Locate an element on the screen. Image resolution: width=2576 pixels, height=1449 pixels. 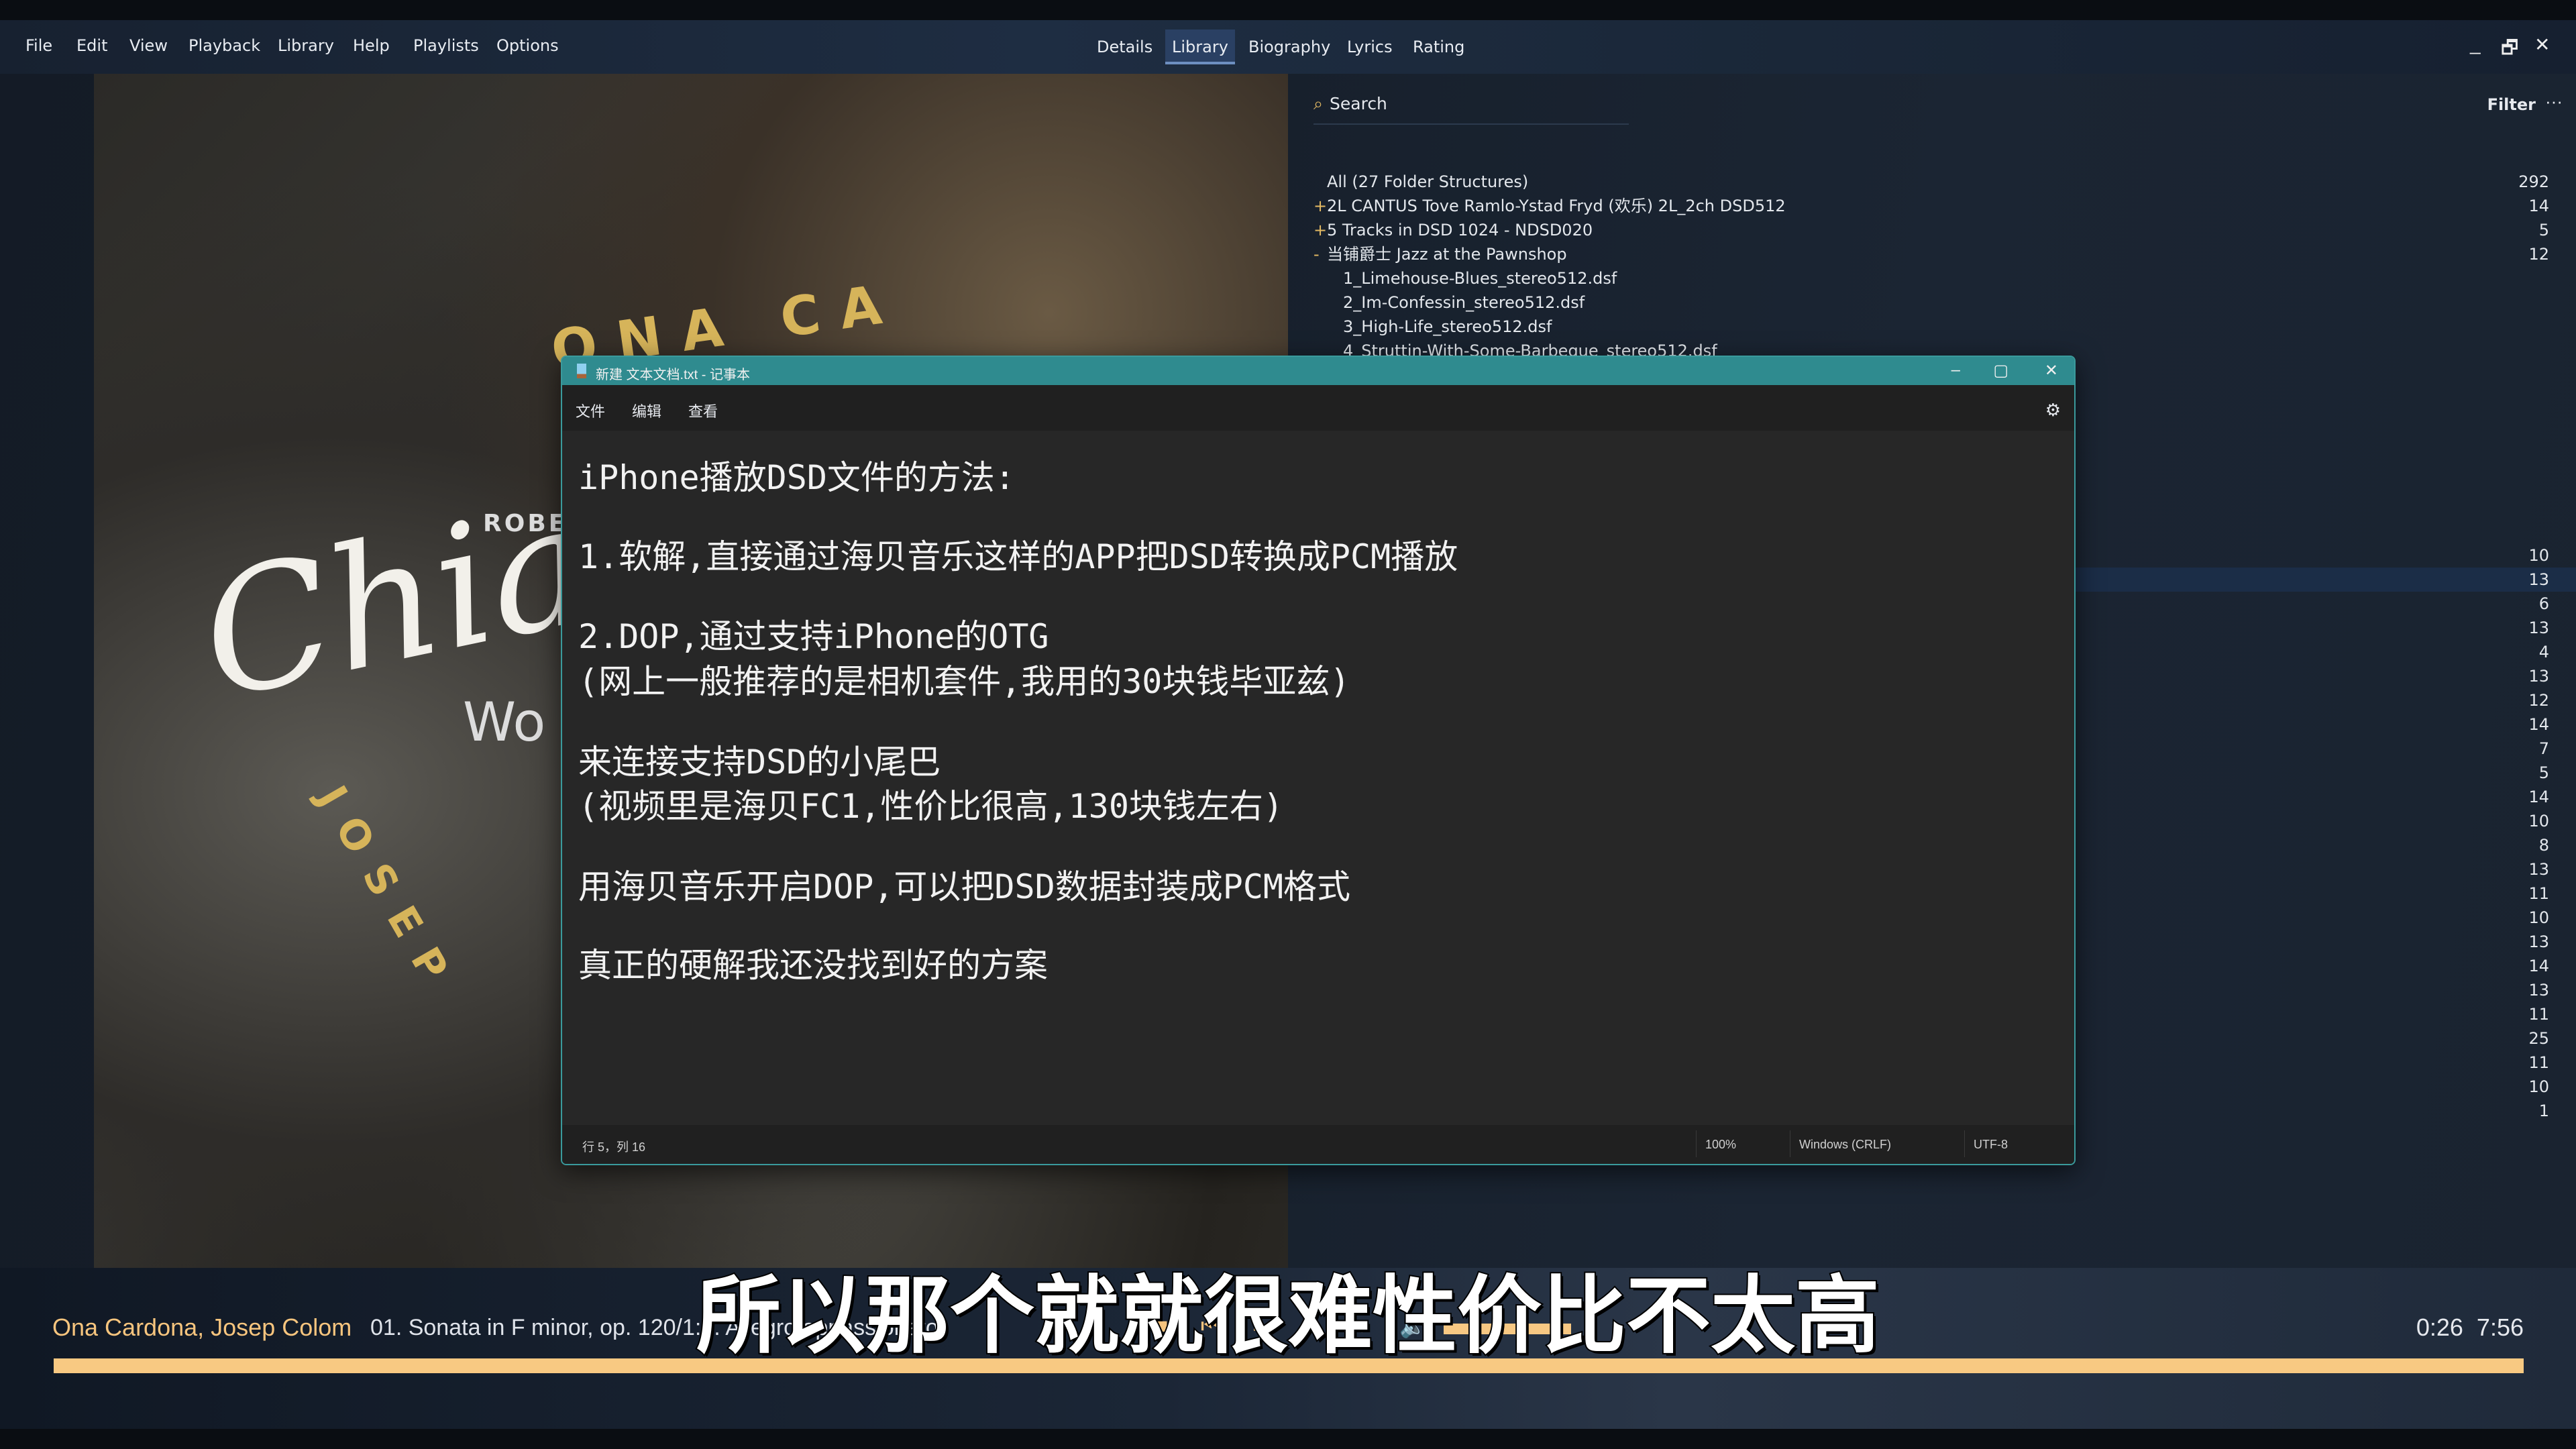
notepad-menu-bar: 文件 编辑 查看 ⚙ is located at coordinates (1318, 408).